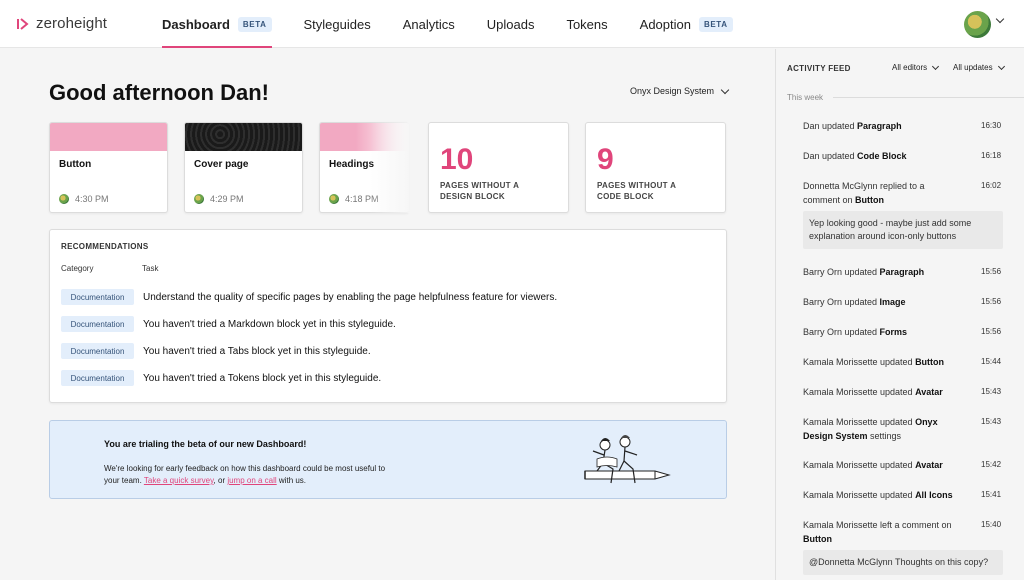 The width and height of the screenshot is (1024, 580). Describe the element at coordinates (903, 302) in the screenshot. I see `feed-item: Barry Orn updated Image` at that location.